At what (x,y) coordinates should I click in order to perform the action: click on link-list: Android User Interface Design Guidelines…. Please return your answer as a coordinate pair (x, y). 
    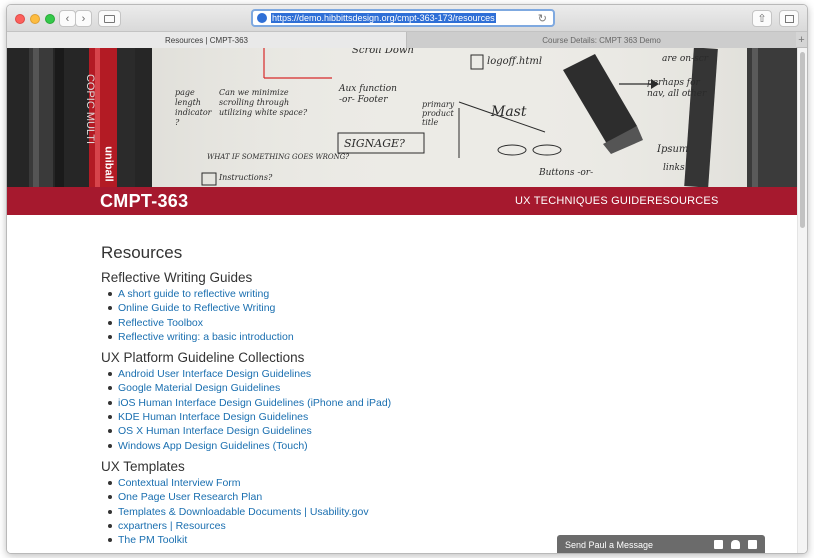
    Looking at the image, I should click on (401, 410).